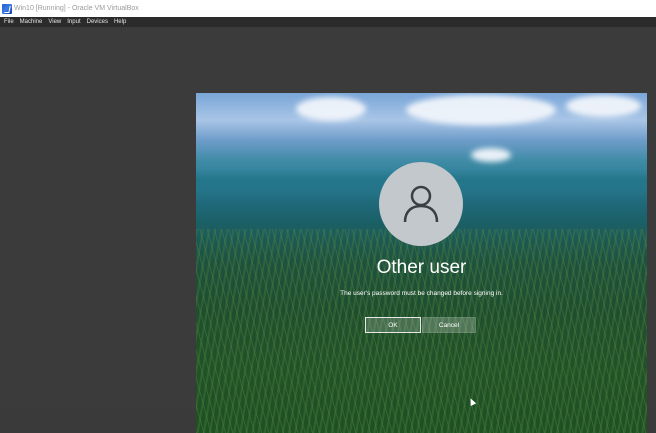 The width and height of the screenshot is (656, 433). I want to click on person-icon, so click(421, 204).